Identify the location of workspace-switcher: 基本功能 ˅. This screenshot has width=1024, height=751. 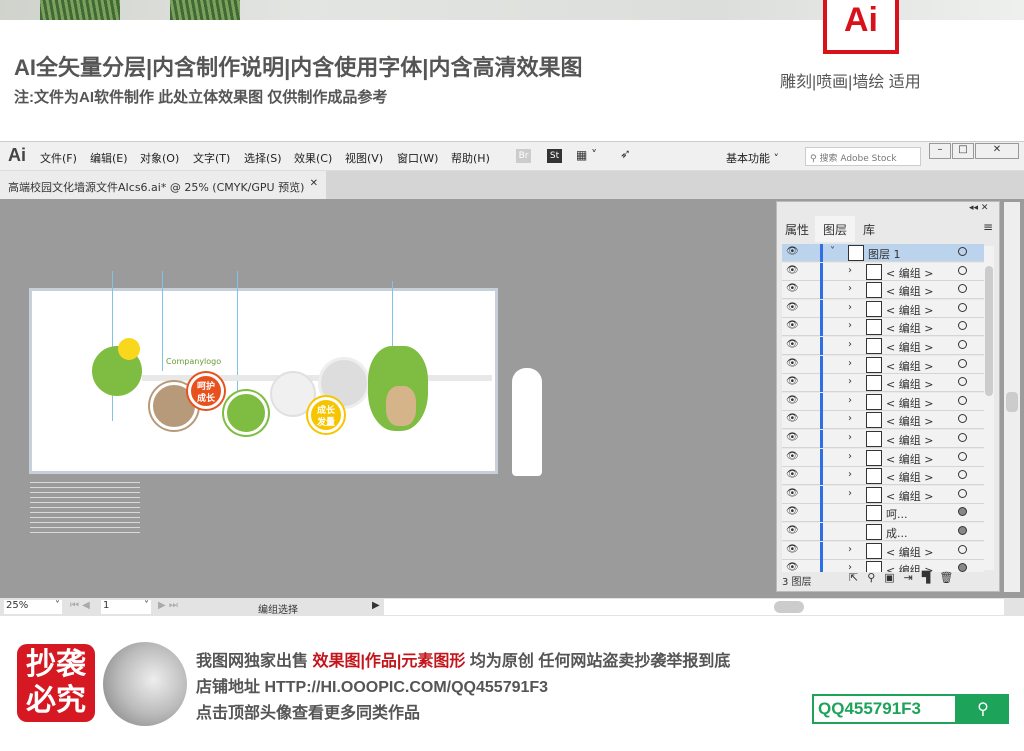
(752, 158).